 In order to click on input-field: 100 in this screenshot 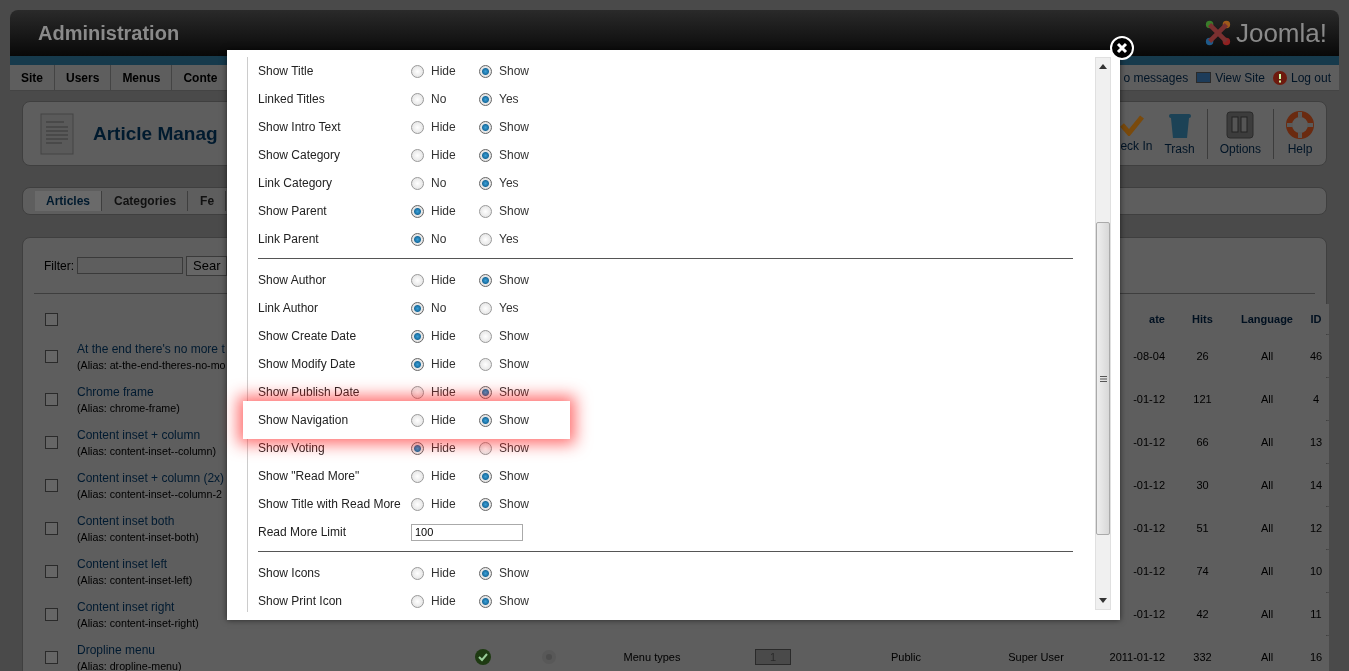, I will do `click(467, 532)`.